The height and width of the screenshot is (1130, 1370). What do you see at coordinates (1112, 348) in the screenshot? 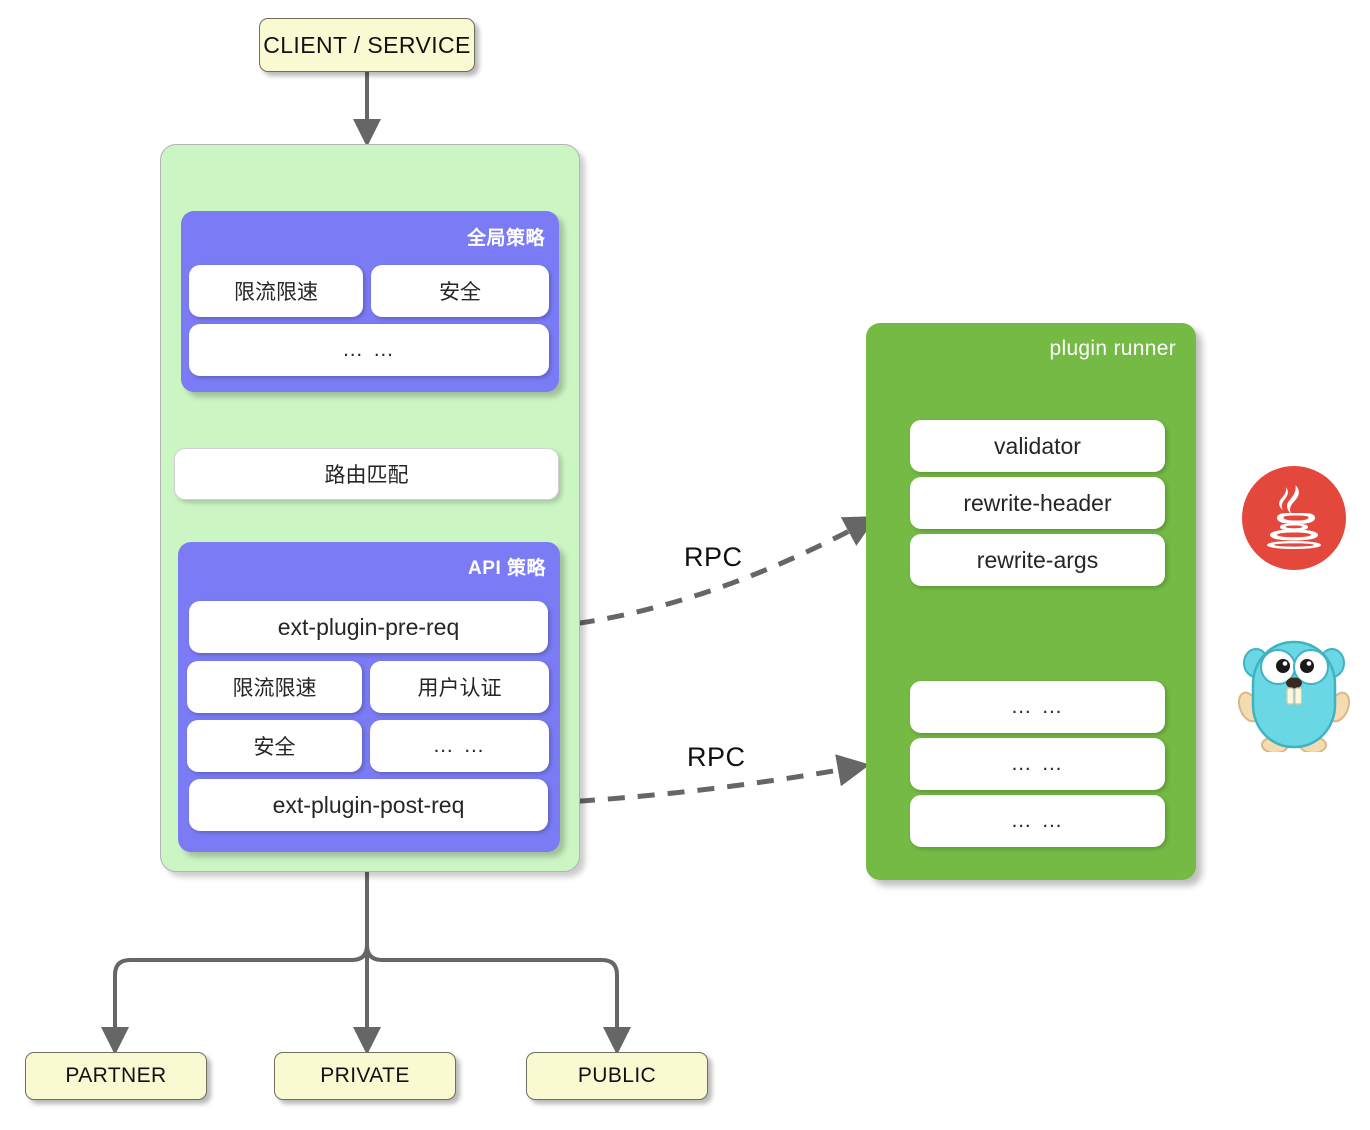
I see `plugin-runner-title: plugin runner` at bounding box center [1112, 348].